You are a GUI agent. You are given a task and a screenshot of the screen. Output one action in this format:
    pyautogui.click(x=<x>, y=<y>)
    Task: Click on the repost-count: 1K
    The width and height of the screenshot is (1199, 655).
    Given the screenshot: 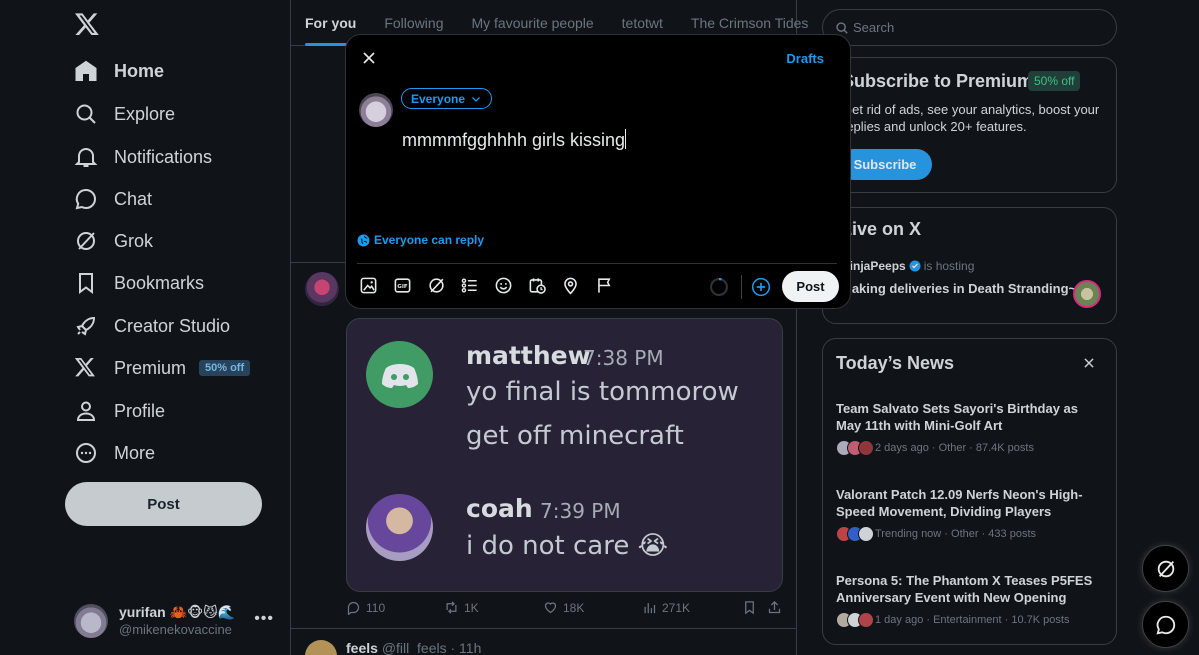 What is the action you would take?
    pyautogui.click(x=471, y=607)
    